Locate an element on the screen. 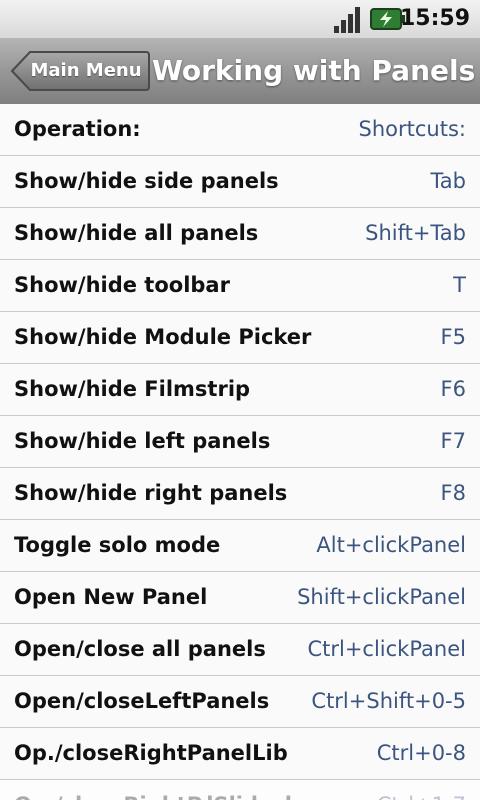  shortcut-value: Alt+clickPanel is located at coordinates (391, 545).